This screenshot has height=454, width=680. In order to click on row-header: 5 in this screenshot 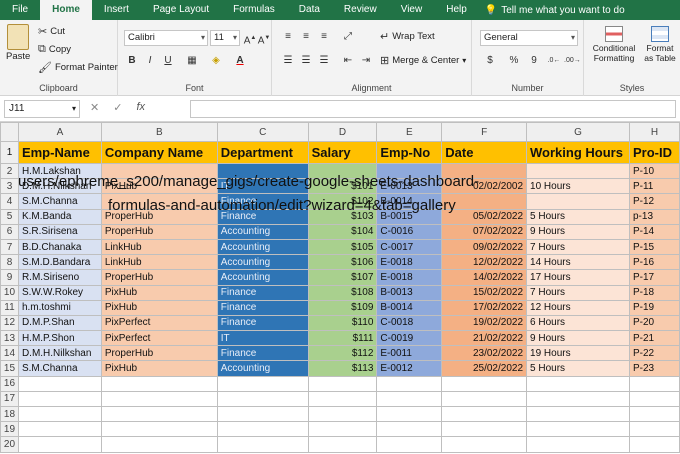, I will do `click(9, 216)`.